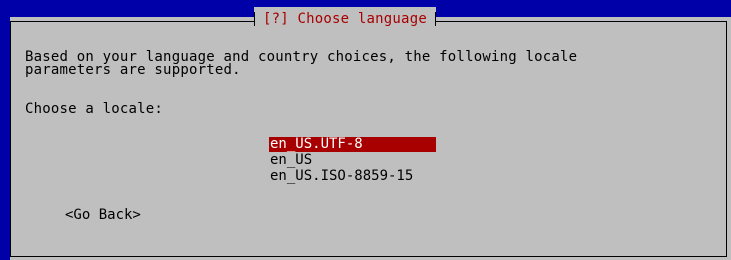 The height and width of the screenshot is (260, 731). Describe the element at coordinates (341, 176) in the screenshot. I see `locale-option-en-us-iso-8859-15: en_US.ISO-8859-15` at that location.